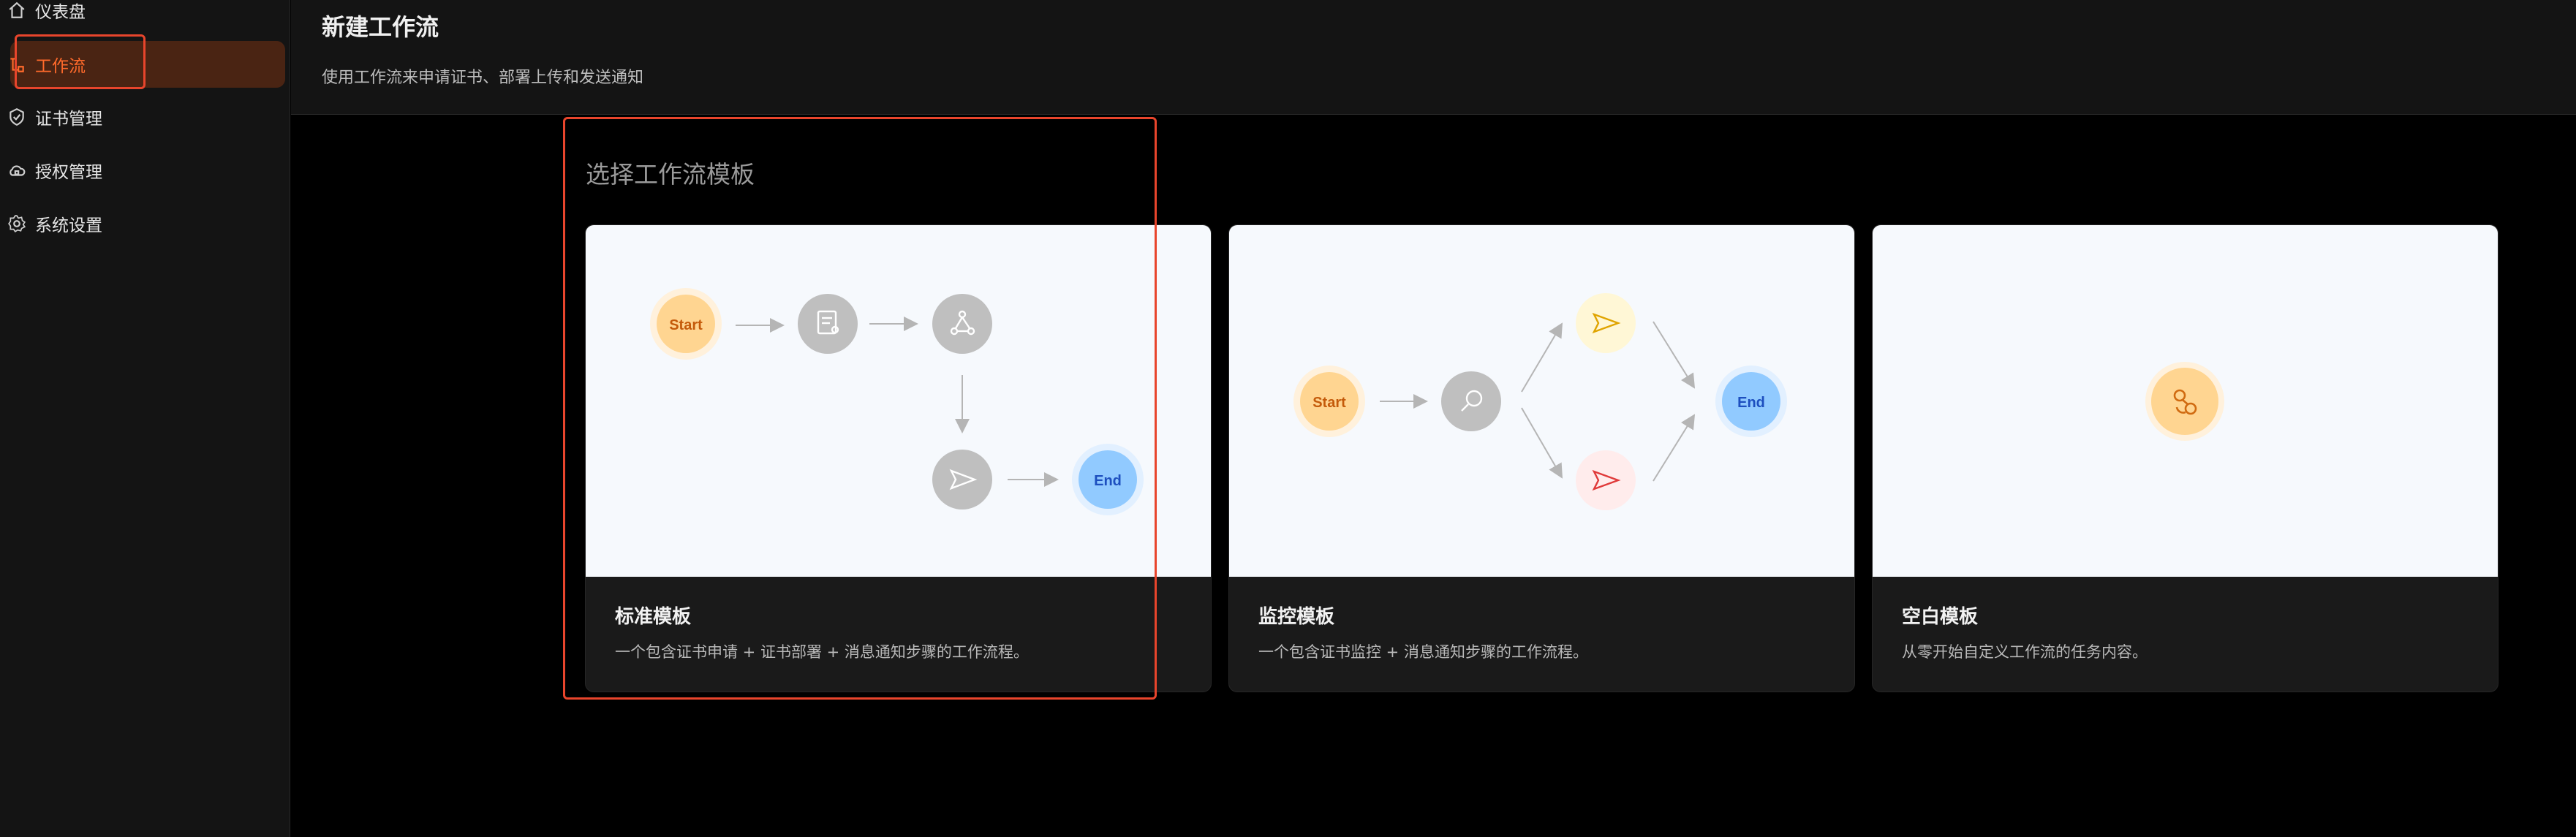  I want to click on sidebar: 仪表盘 工作流 证书管理 授权管理 系统设置, so click(145, 418).